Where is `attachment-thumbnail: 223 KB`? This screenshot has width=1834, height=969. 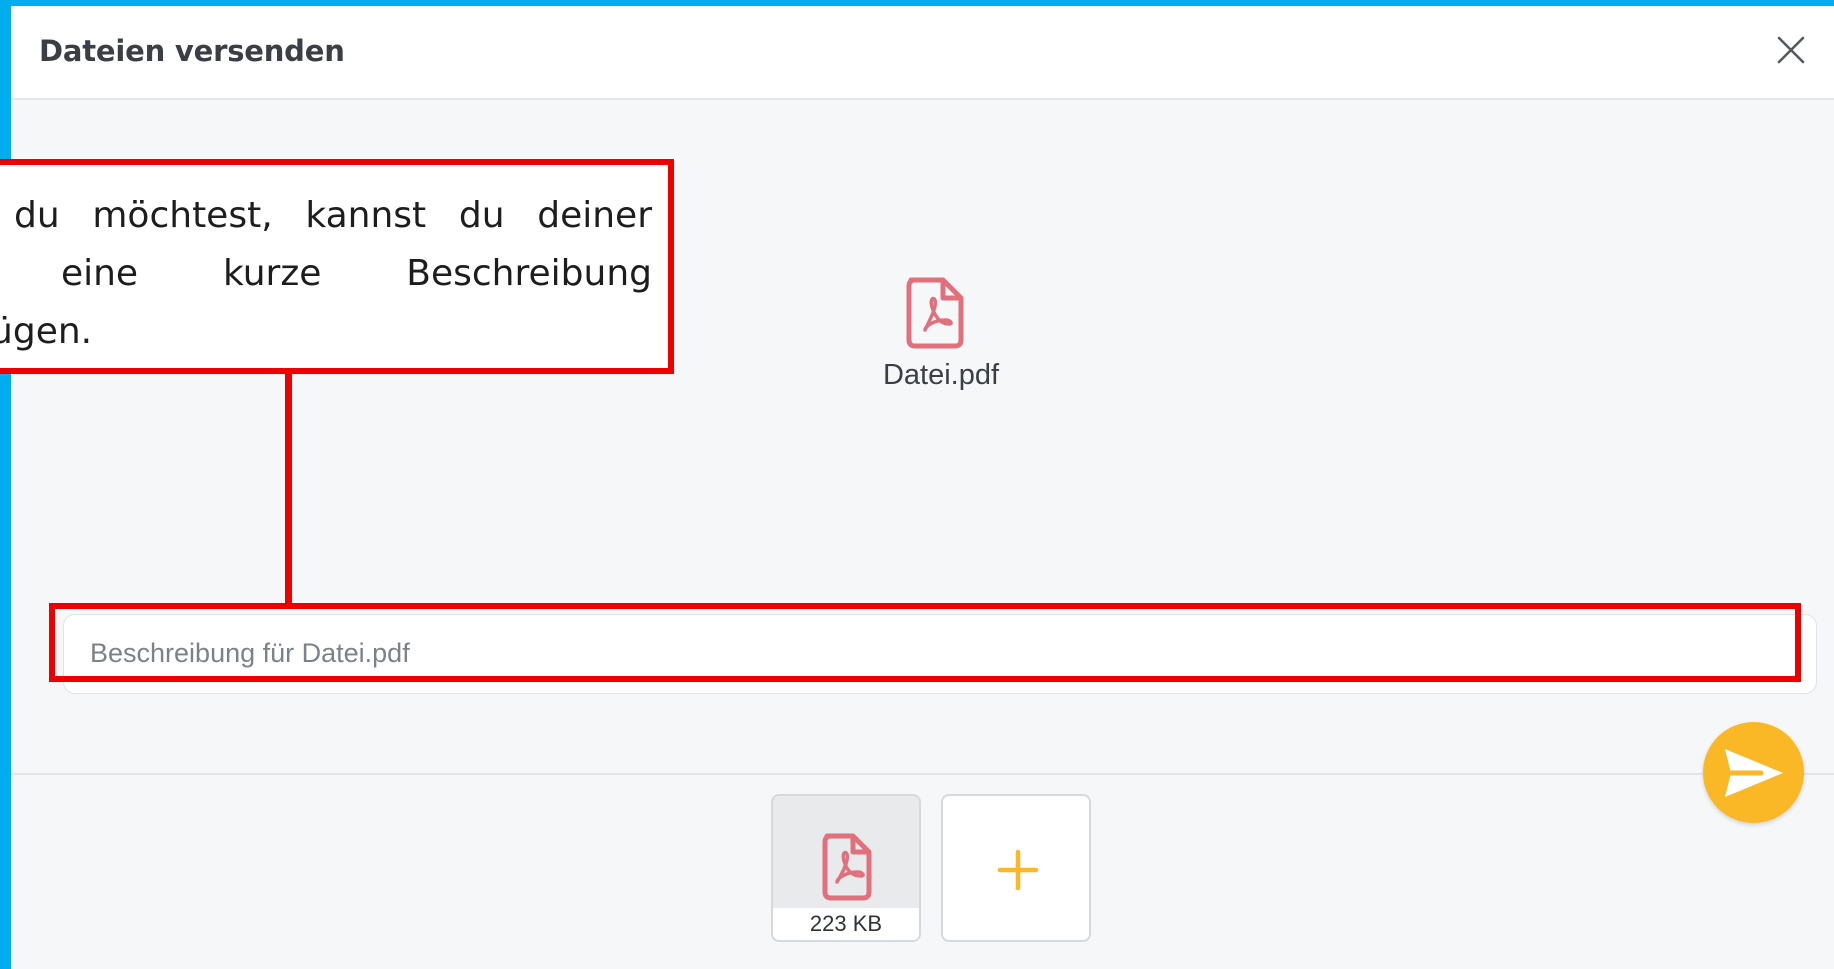 attachment-thumbnail: 223 KB is located at coordinates (846, 868).